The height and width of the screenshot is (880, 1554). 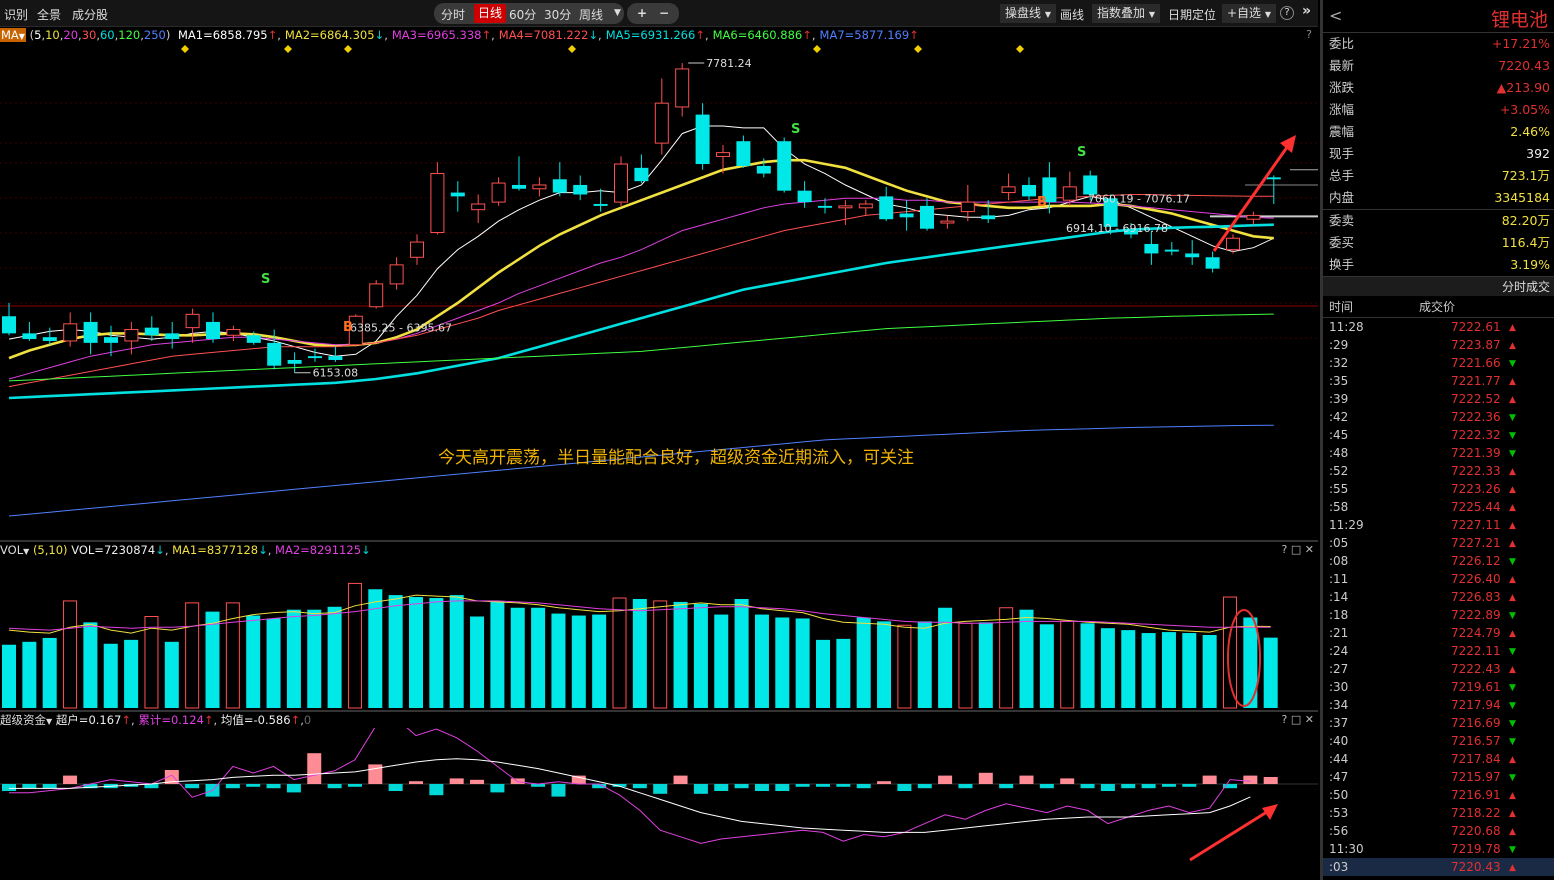 I want to click on operation-line-button: 操盘线 ▼, so click(x=1028, y=13).